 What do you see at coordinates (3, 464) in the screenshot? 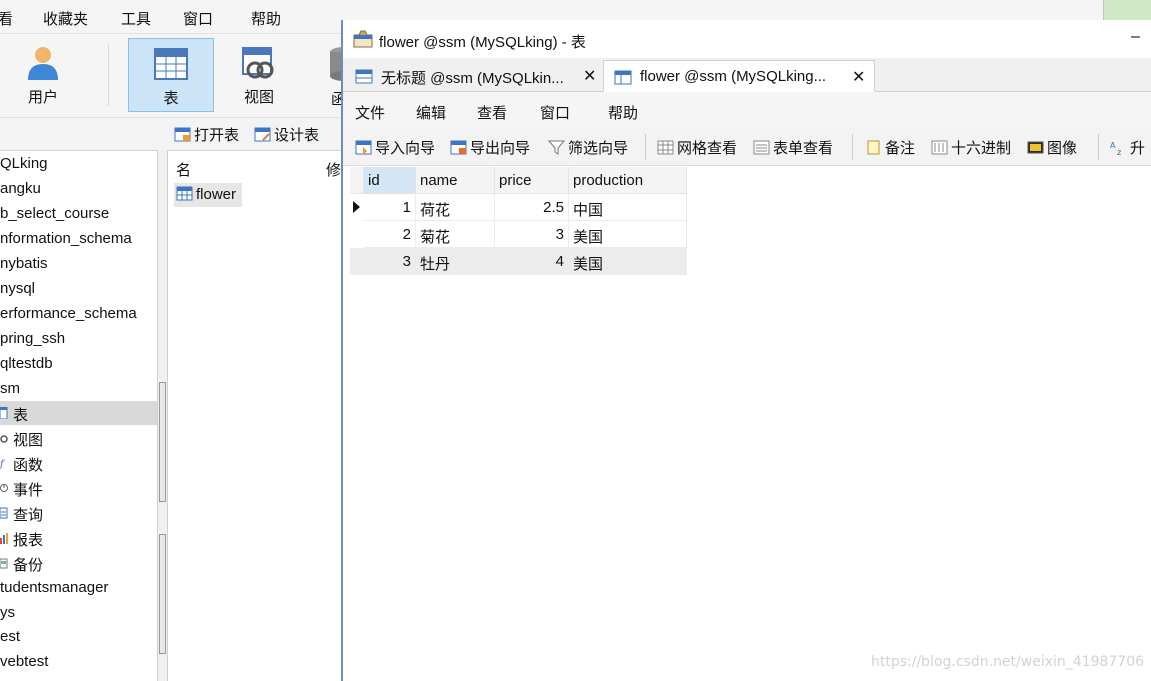
I see `svg-text: f` at bounding box center [3, 464].